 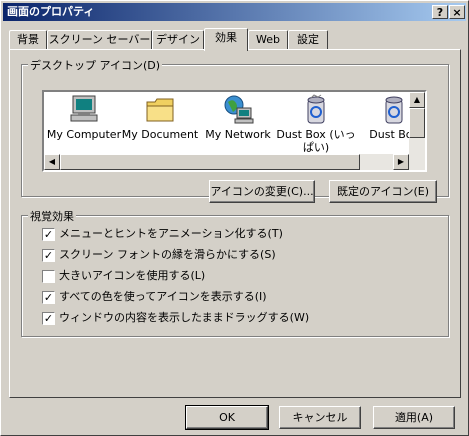 I want to click on scroll-up-icon: ▲, so click(x=417, y=100).